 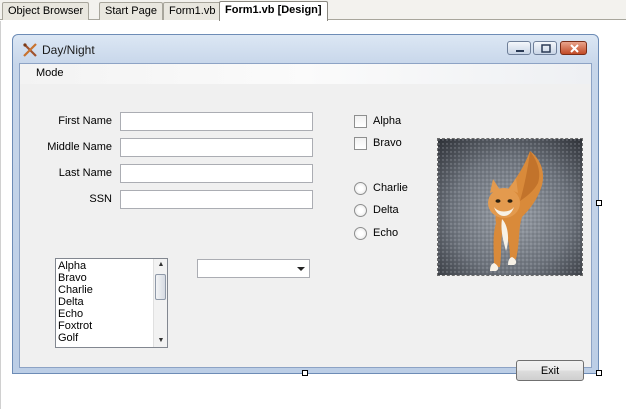 I want to click on menu-item-mode: Mode, so click(x=50, y=73).